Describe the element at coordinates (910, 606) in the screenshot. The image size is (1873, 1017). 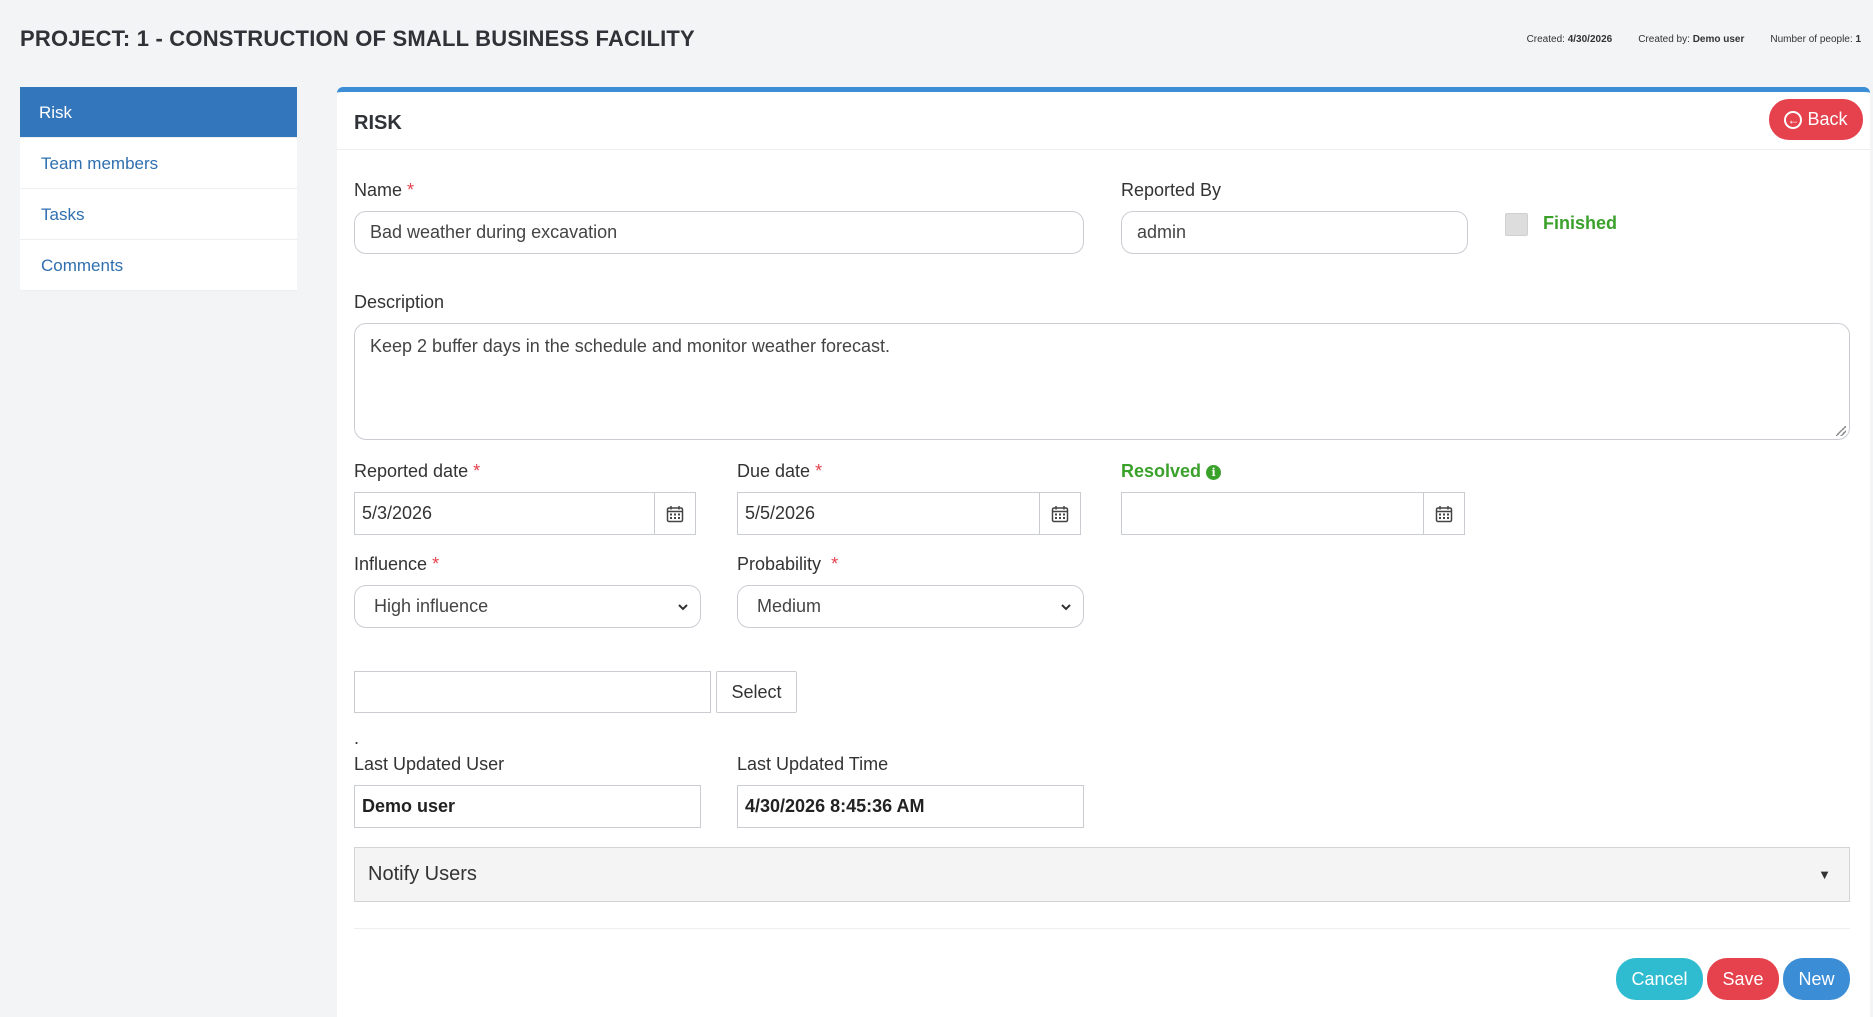
I see `probability-select: Medium` at that location.